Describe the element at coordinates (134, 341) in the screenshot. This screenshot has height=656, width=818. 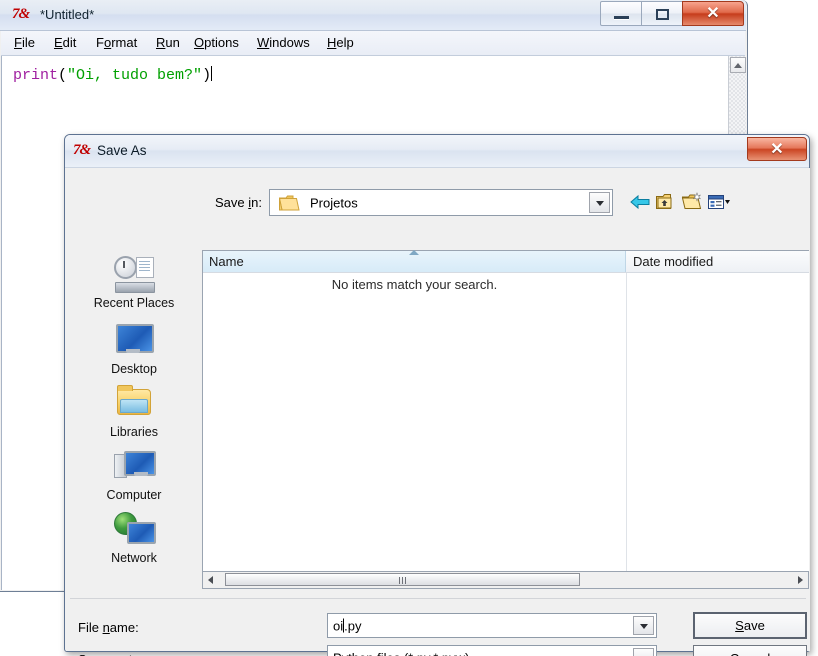
I see `desktop-icon` at that location.